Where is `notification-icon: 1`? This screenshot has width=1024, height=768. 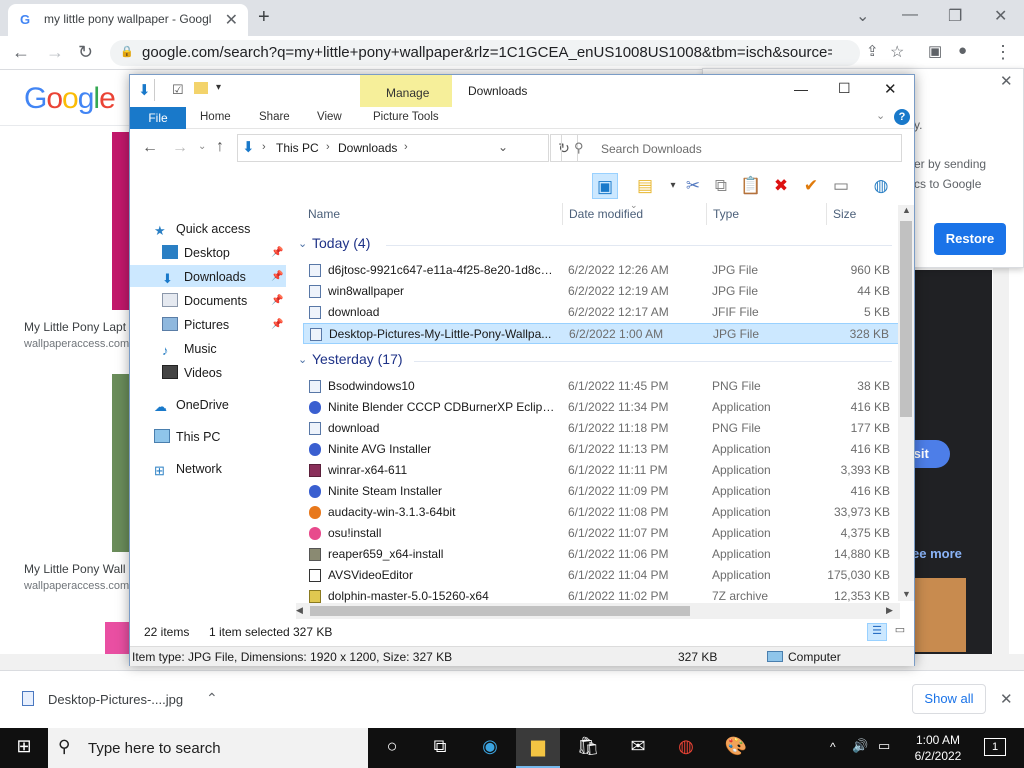 notification-icon: 1 is located at coordinates (995, 747).